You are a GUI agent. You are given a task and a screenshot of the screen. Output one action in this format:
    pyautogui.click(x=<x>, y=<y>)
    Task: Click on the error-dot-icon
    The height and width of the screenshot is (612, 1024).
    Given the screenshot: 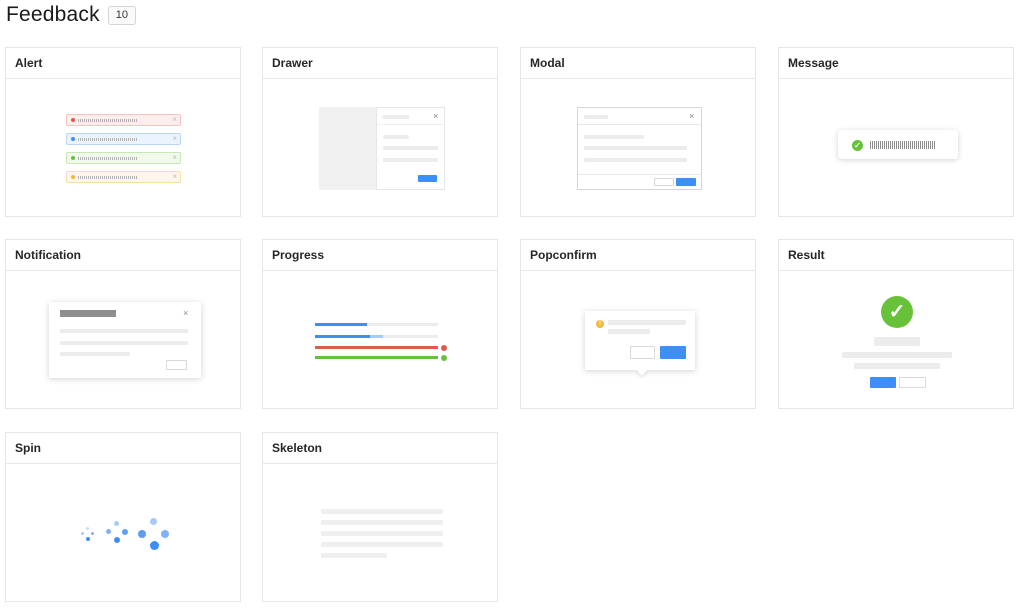 What is the action you would take?
    pyautogui.click(x=73, y=120)
    